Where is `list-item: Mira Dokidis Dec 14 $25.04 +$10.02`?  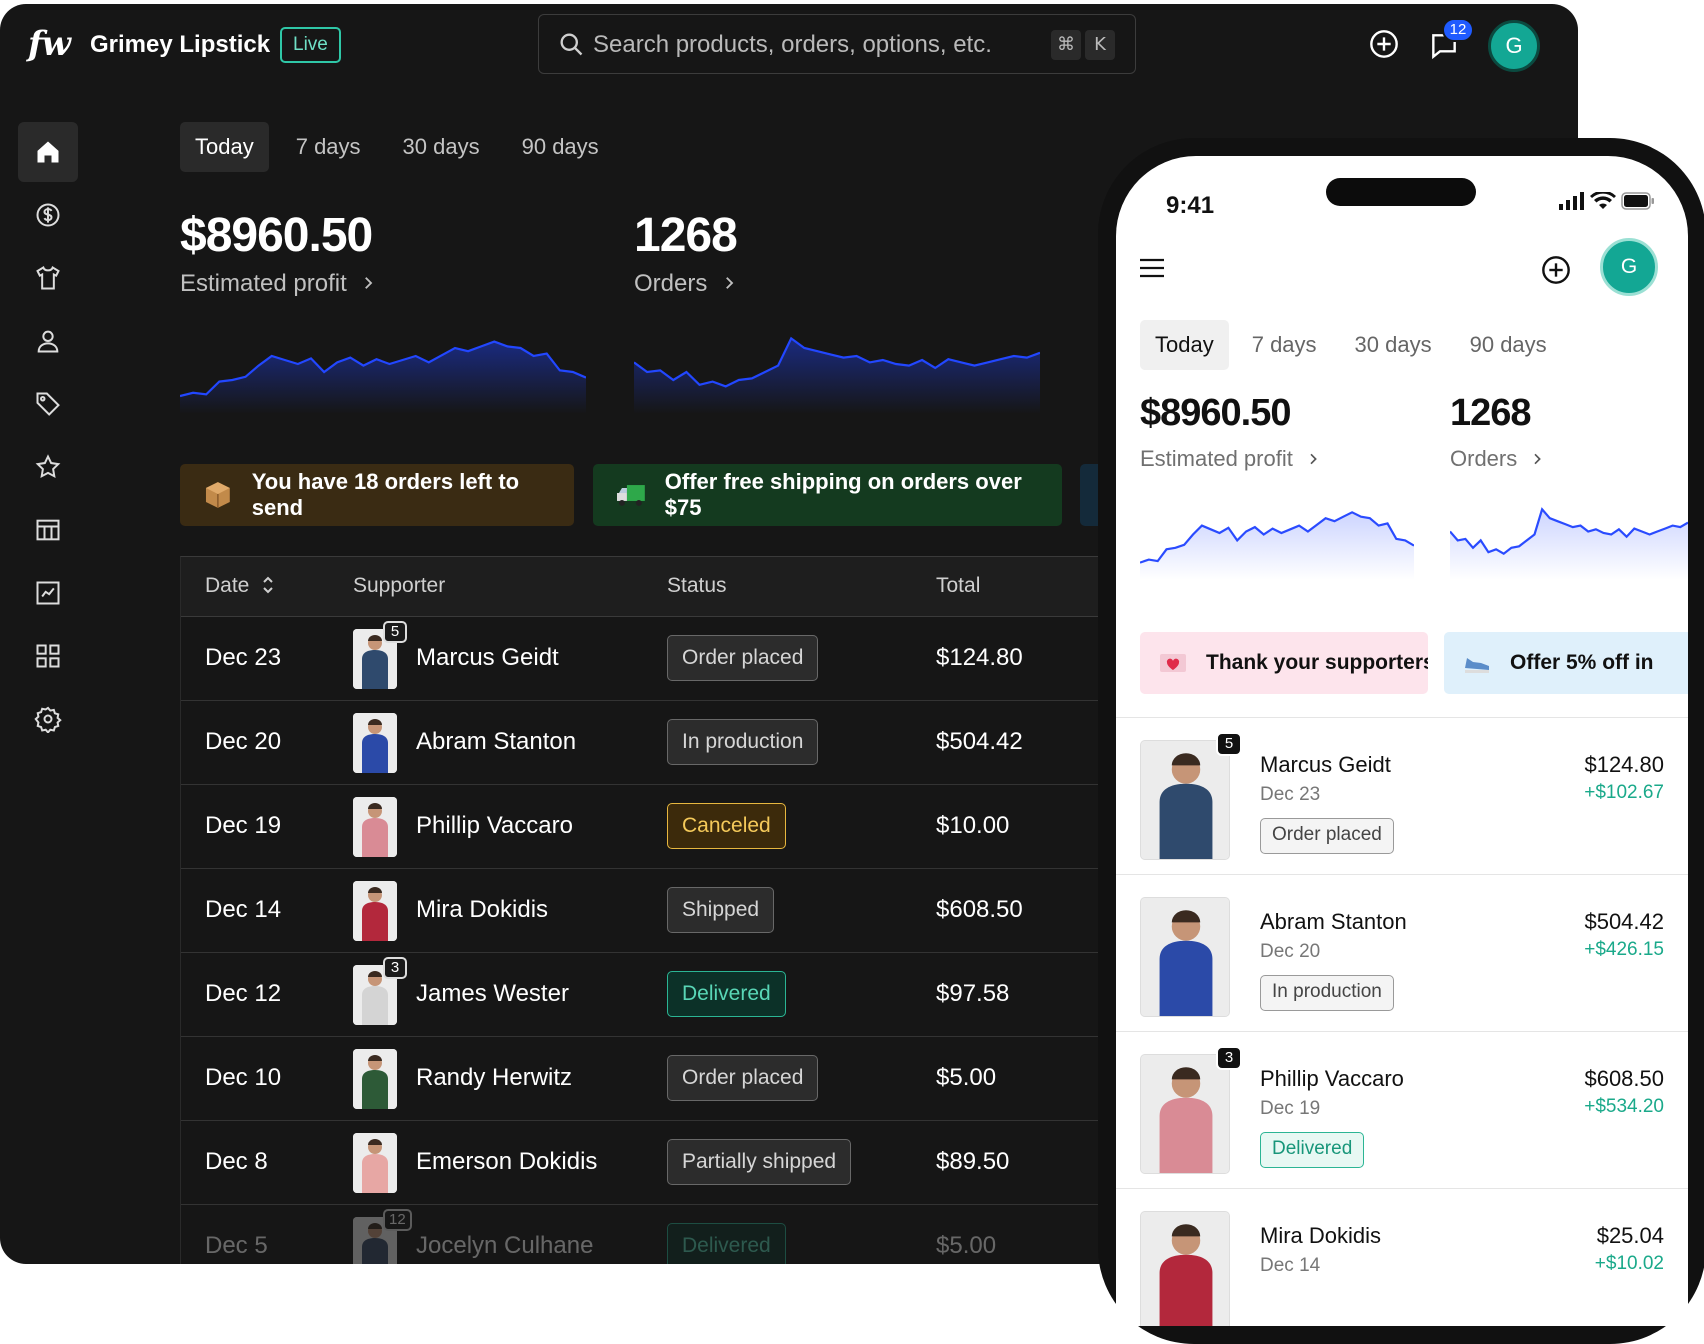 list-item: Mira Dokidis Dec 14 $25.04 +$10.02 is located at coordinates (1402, 1257).